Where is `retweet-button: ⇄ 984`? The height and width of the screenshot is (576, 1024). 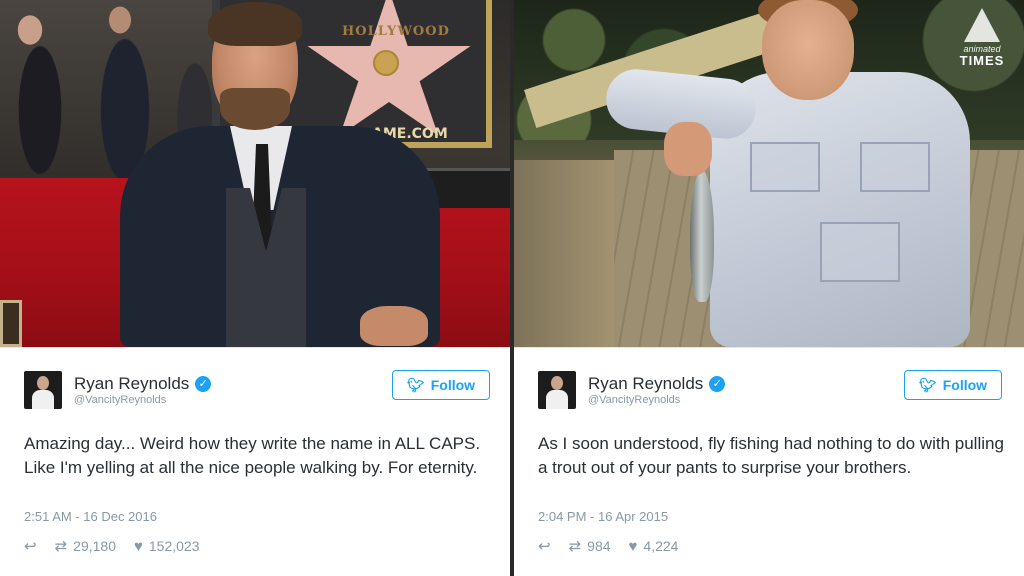 retweet-button: ⇄ 984 is located at coordinates (590, 546).